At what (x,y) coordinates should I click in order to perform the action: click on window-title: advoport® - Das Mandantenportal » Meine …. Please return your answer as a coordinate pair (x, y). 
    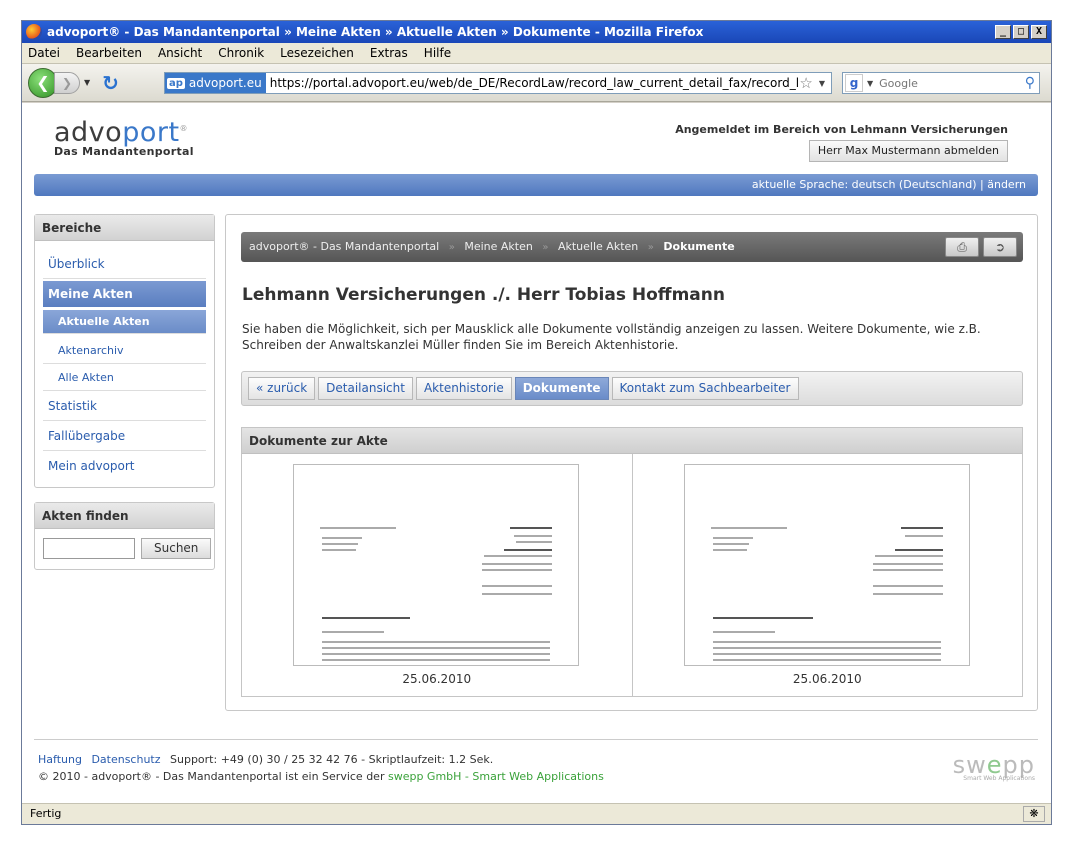
    Looking at the image, I should click on (375, 32).